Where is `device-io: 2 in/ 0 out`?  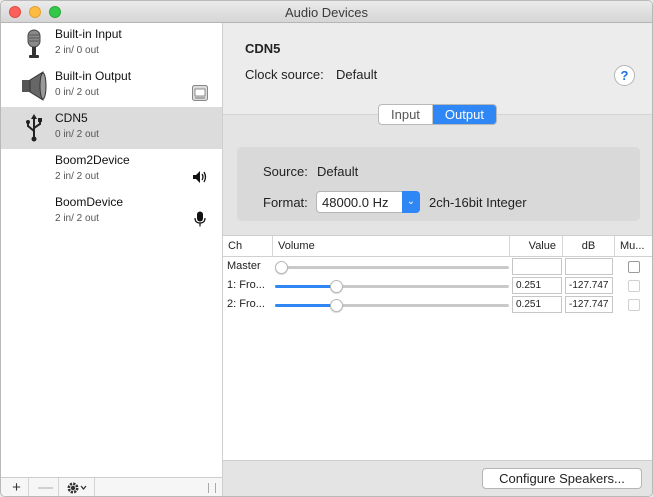 device-io: 2 in/ 0 out is located at coordinates (77, 50).